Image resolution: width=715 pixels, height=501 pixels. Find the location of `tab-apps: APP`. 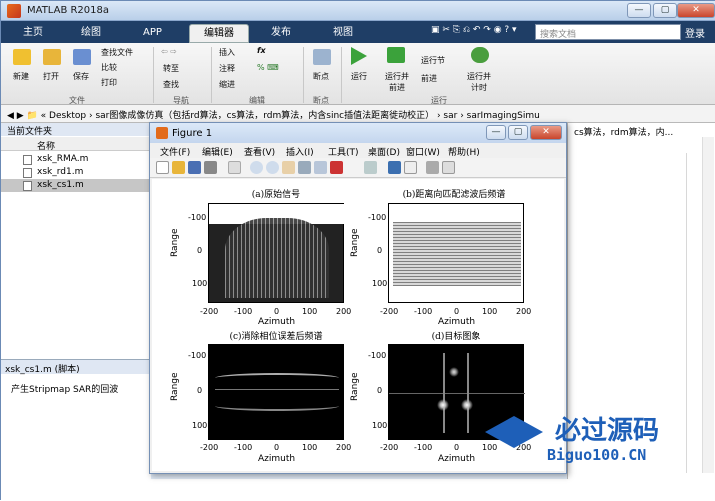

tab-apps: APP is located at coordinates (152, 33).